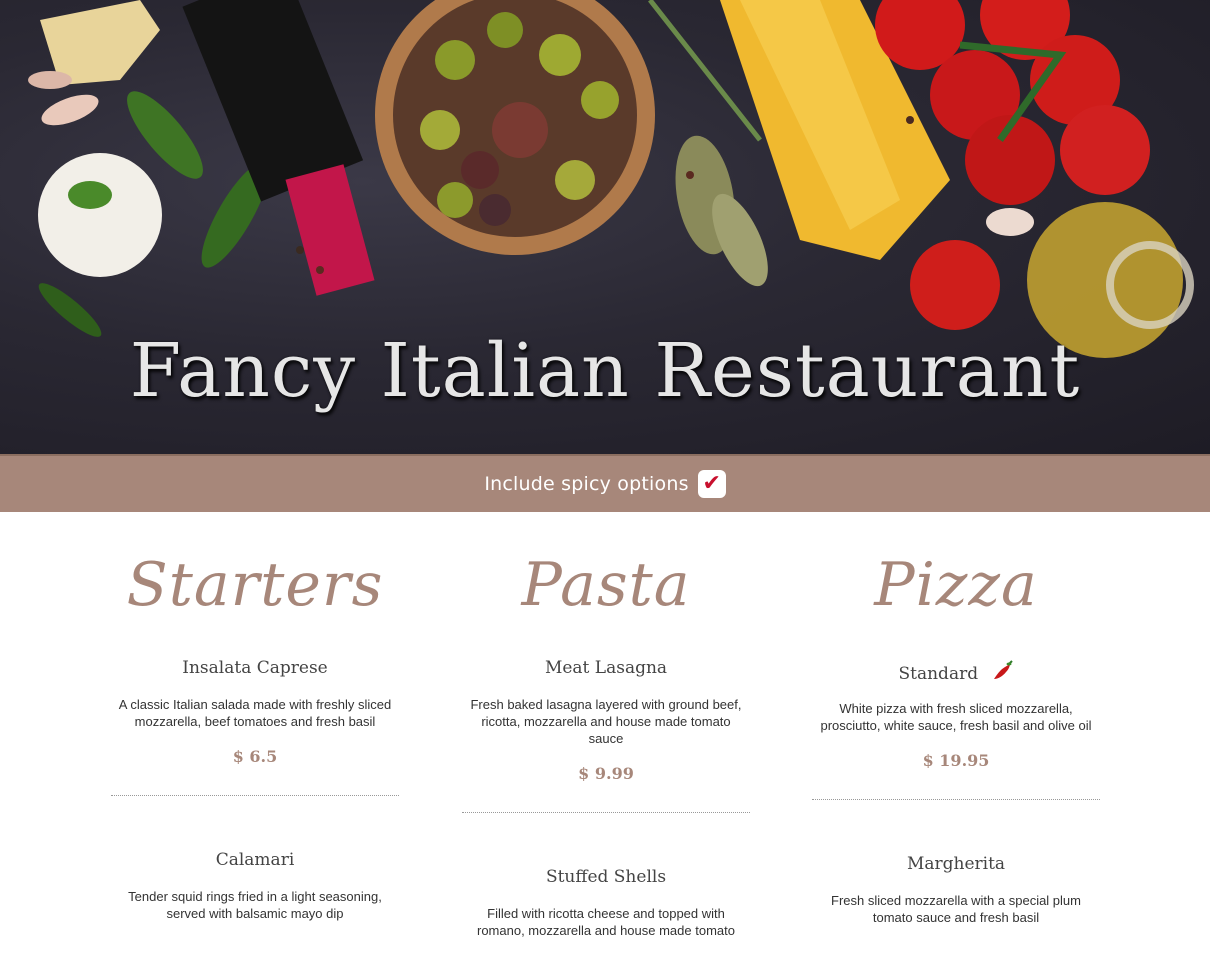  I want to click on checkmark-icon: ✔, so click(711, 483).